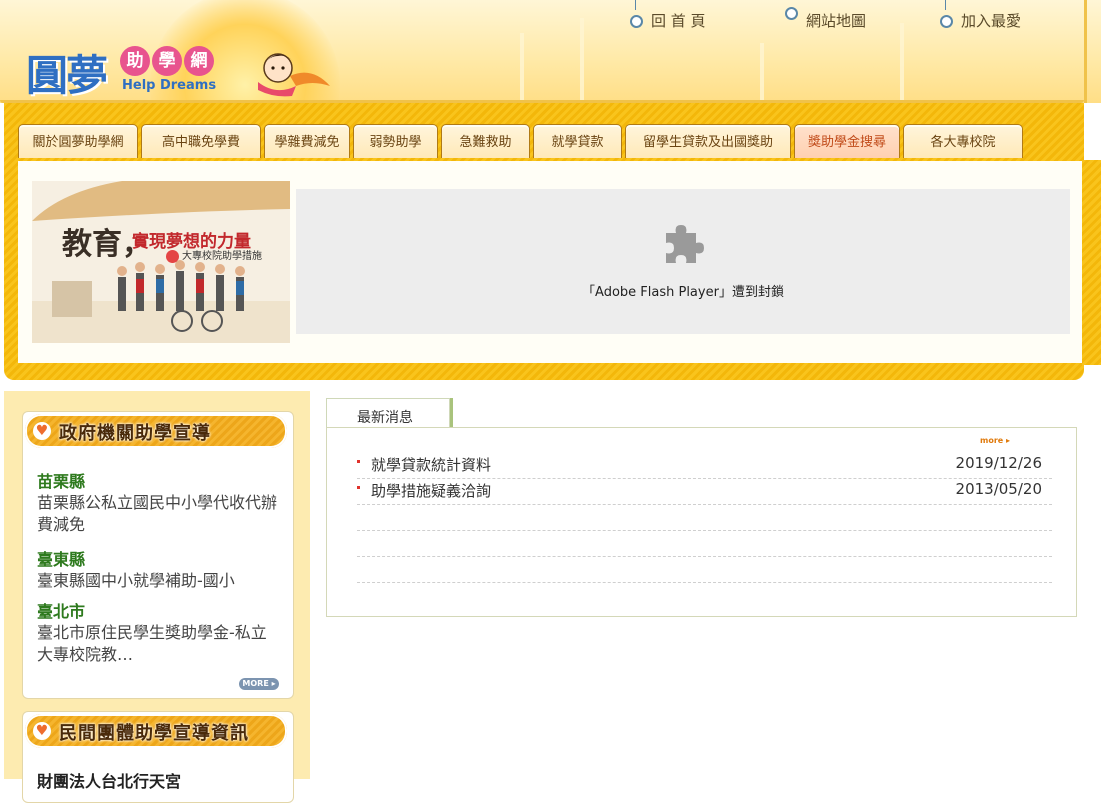 The height and width of the screenshot is (803, 1101). Describe the element at coordinates (61, 481) in the screenshot. I see `promo-region: 苗栗縣` at that location.